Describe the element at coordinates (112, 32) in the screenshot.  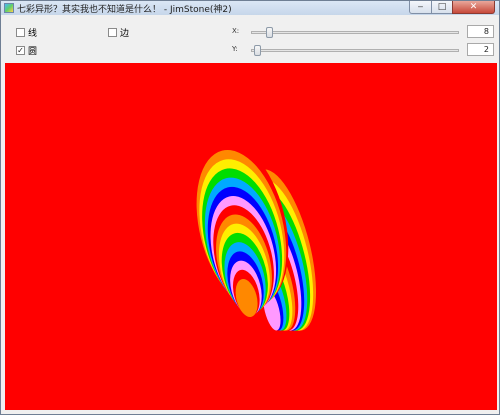
I see `checkbox-edge-box` at that location.